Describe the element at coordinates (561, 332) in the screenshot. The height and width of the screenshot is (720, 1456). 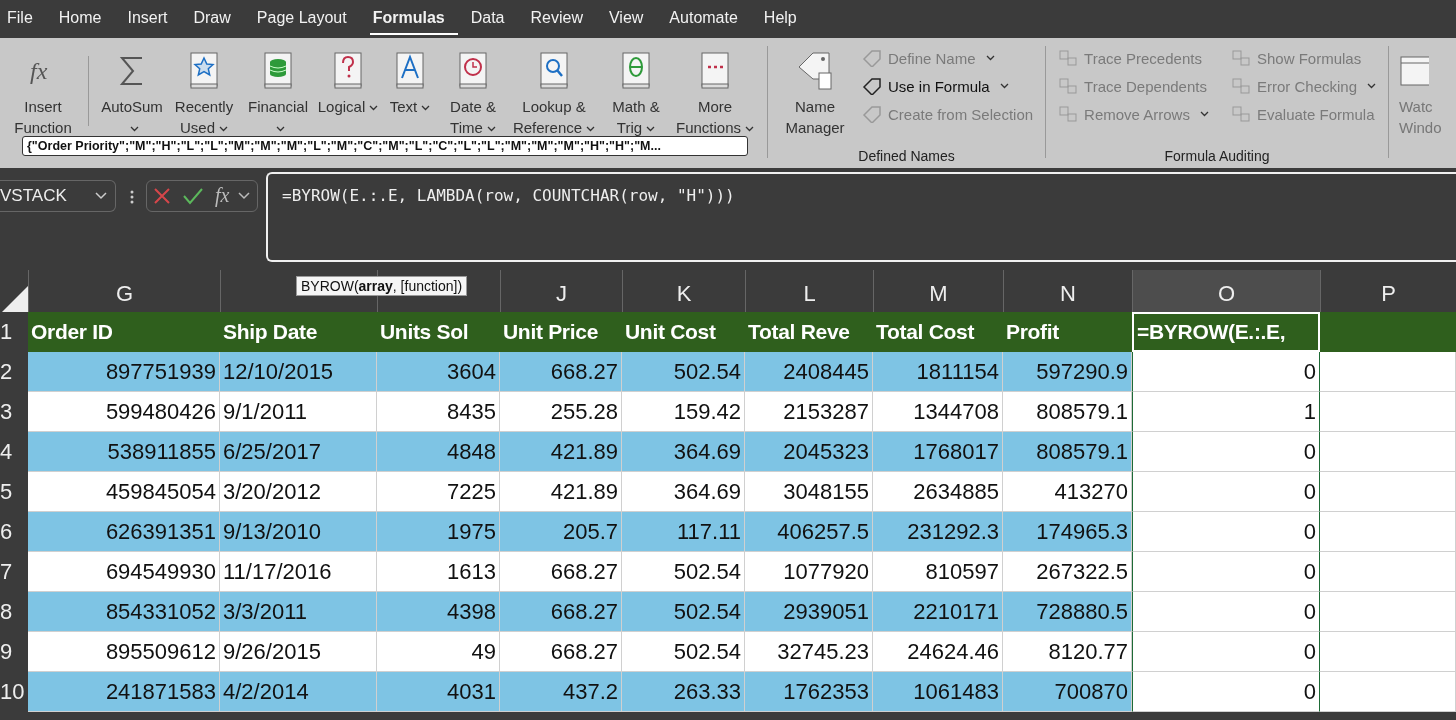
I see `header-cell: Unit Price` at that location.